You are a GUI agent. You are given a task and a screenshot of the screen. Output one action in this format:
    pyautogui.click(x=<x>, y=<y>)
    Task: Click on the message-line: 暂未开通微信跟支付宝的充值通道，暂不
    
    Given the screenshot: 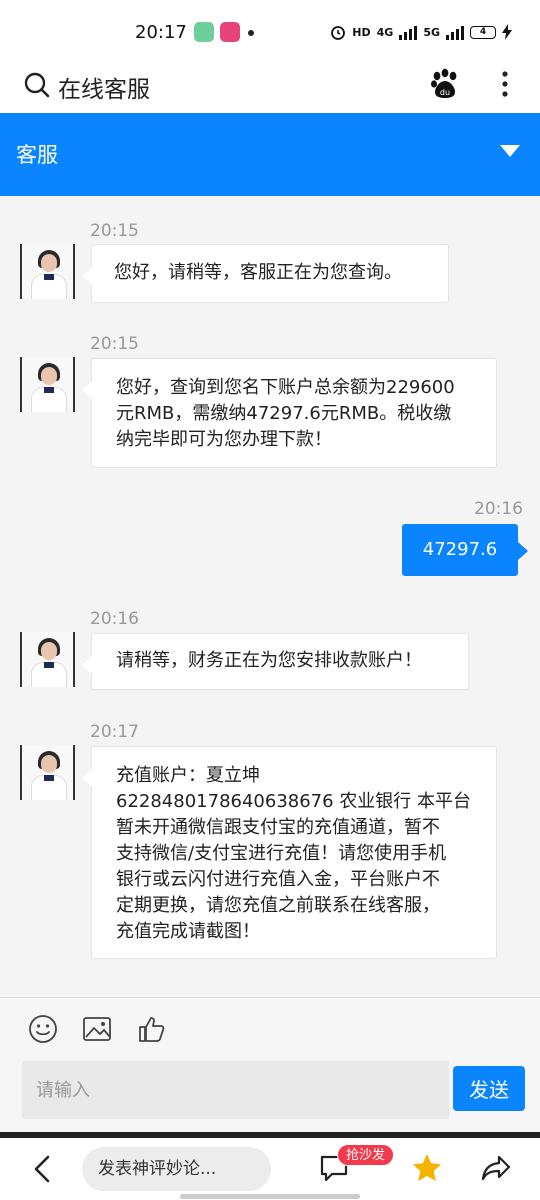 What is the action you would take?
    pyautogui.click(x=278, y=827)
    